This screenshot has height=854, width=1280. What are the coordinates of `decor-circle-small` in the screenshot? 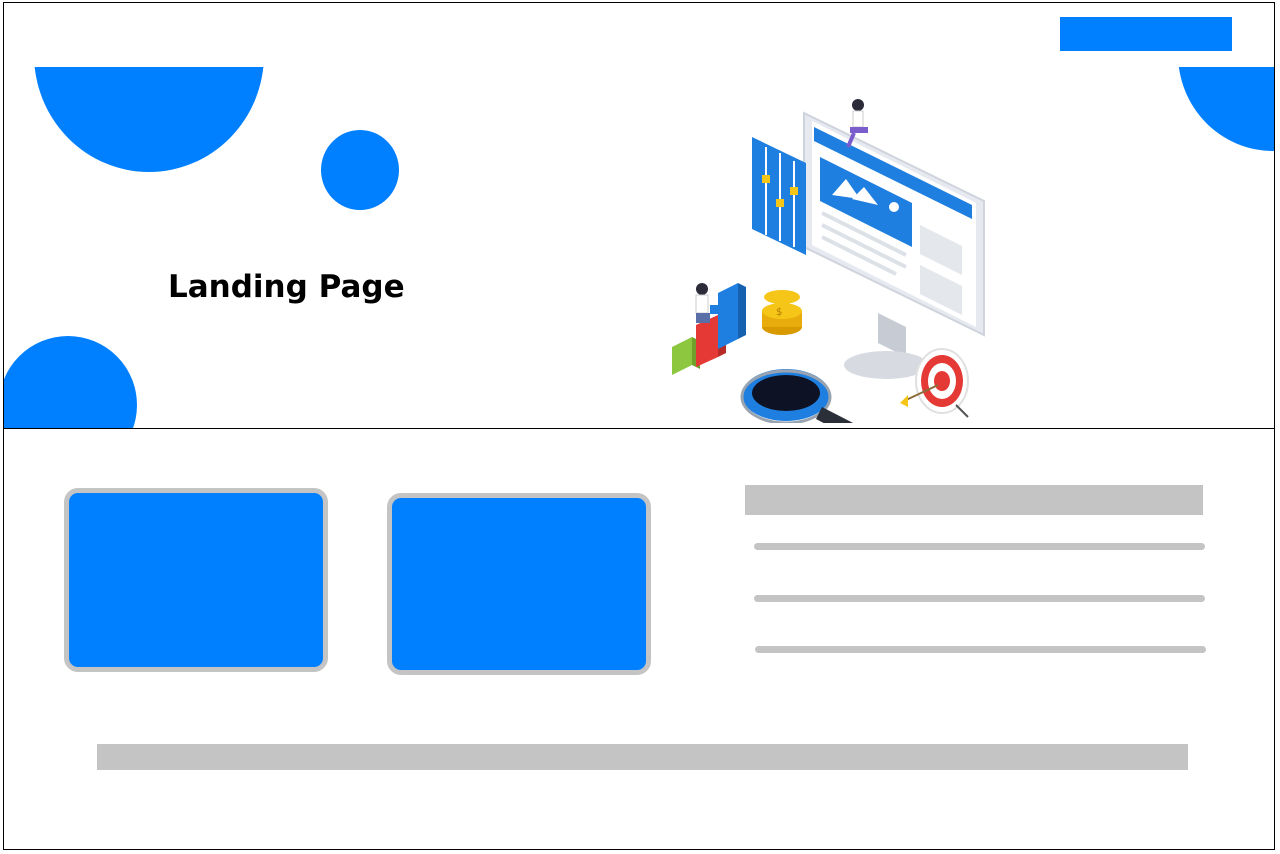 It's located at (360, 170).